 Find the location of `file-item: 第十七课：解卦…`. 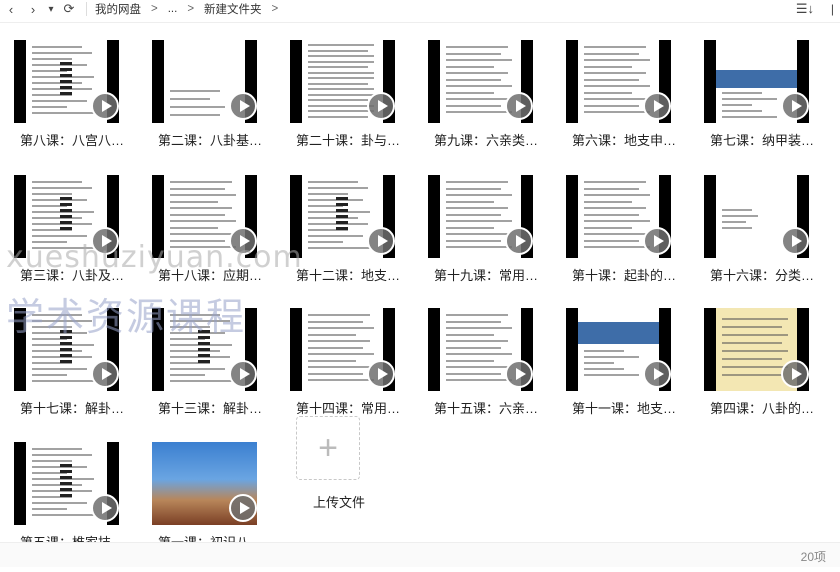

file-item: 第十七课：解卦… is located at coordinates (79, 373).